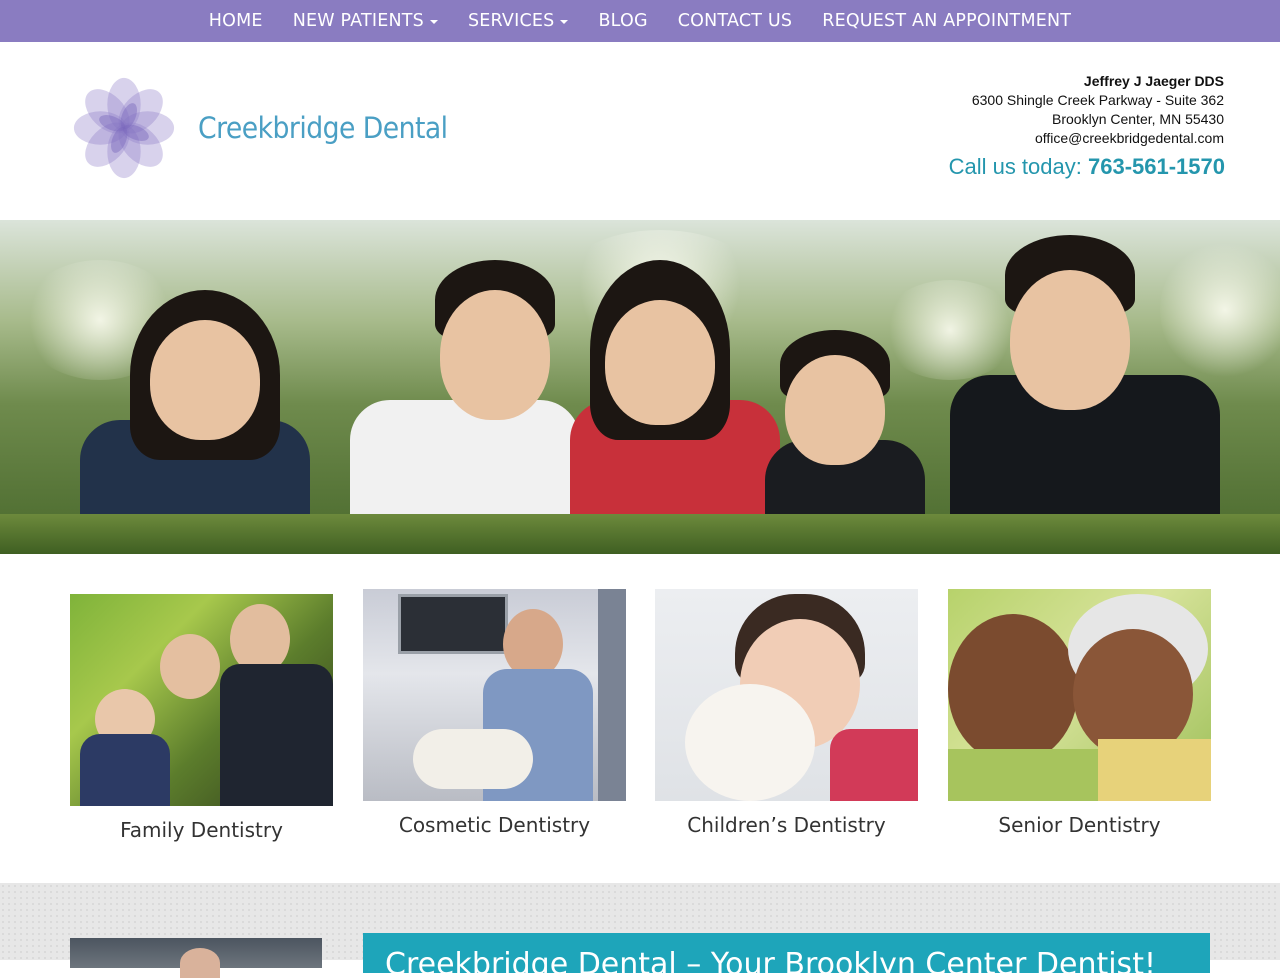 This screenshot has width=1280, height=978. I want to click on service-senior-dentistry: Senior Dentistry, so click(1079, 713).